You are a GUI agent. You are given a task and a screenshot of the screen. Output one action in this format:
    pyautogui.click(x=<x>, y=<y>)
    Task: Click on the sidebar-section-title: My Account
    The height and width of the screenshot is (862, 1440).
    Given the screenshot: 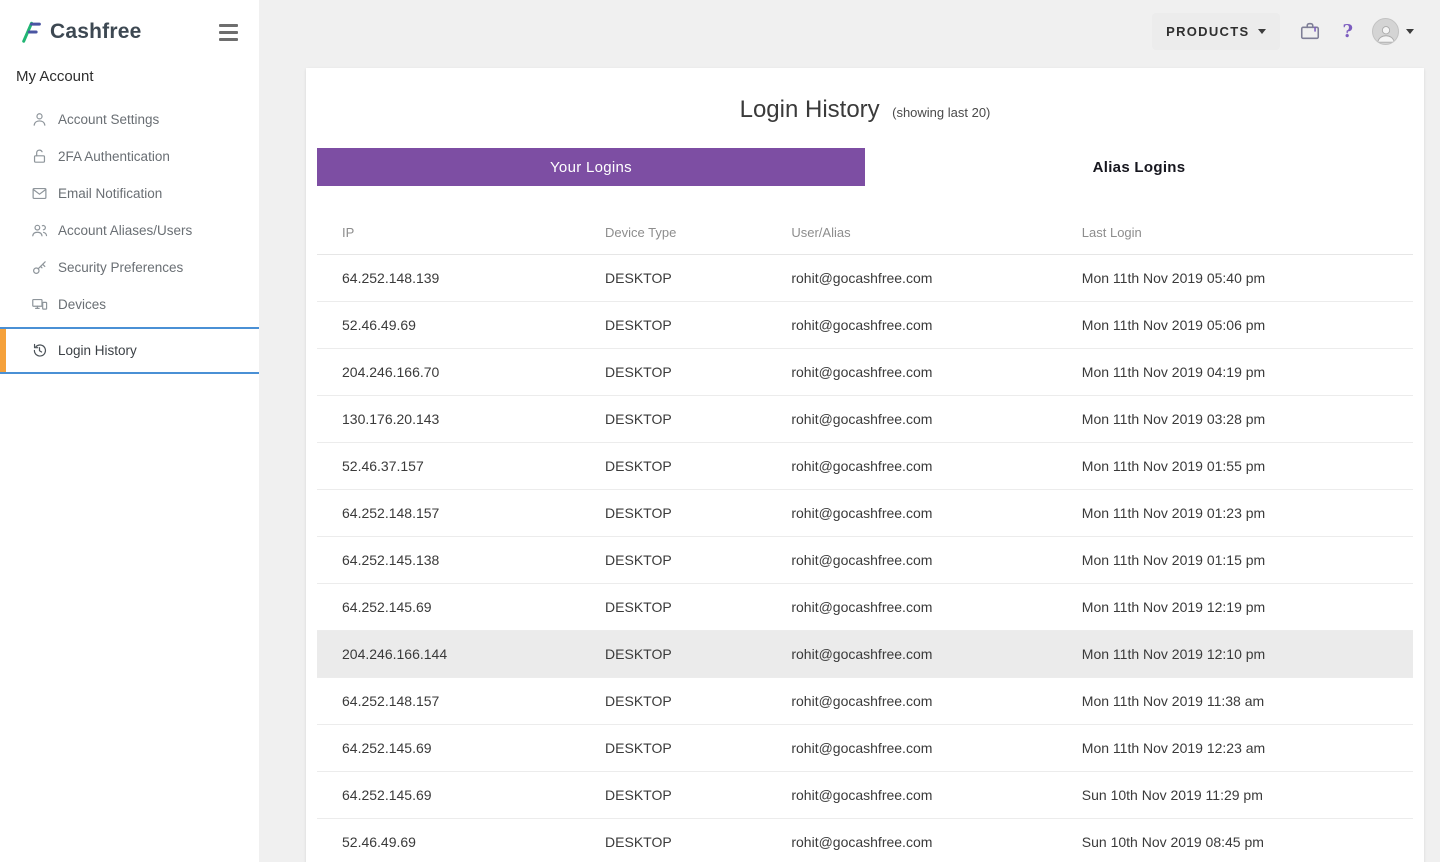 What is the action you would take?
    pyautogui.click(x=55, y=76)
    